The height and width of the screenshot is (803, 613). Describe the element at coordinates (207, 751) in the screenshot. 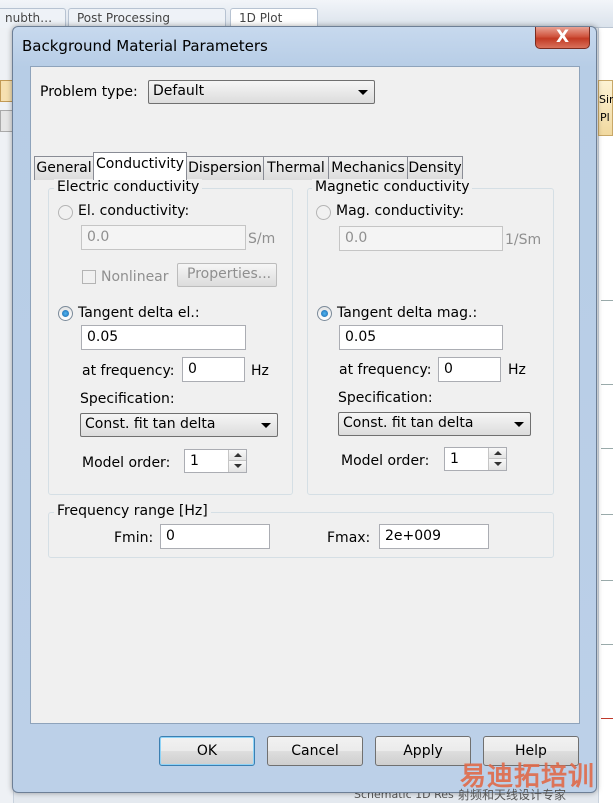

I see `ok-button: OK` at that location.